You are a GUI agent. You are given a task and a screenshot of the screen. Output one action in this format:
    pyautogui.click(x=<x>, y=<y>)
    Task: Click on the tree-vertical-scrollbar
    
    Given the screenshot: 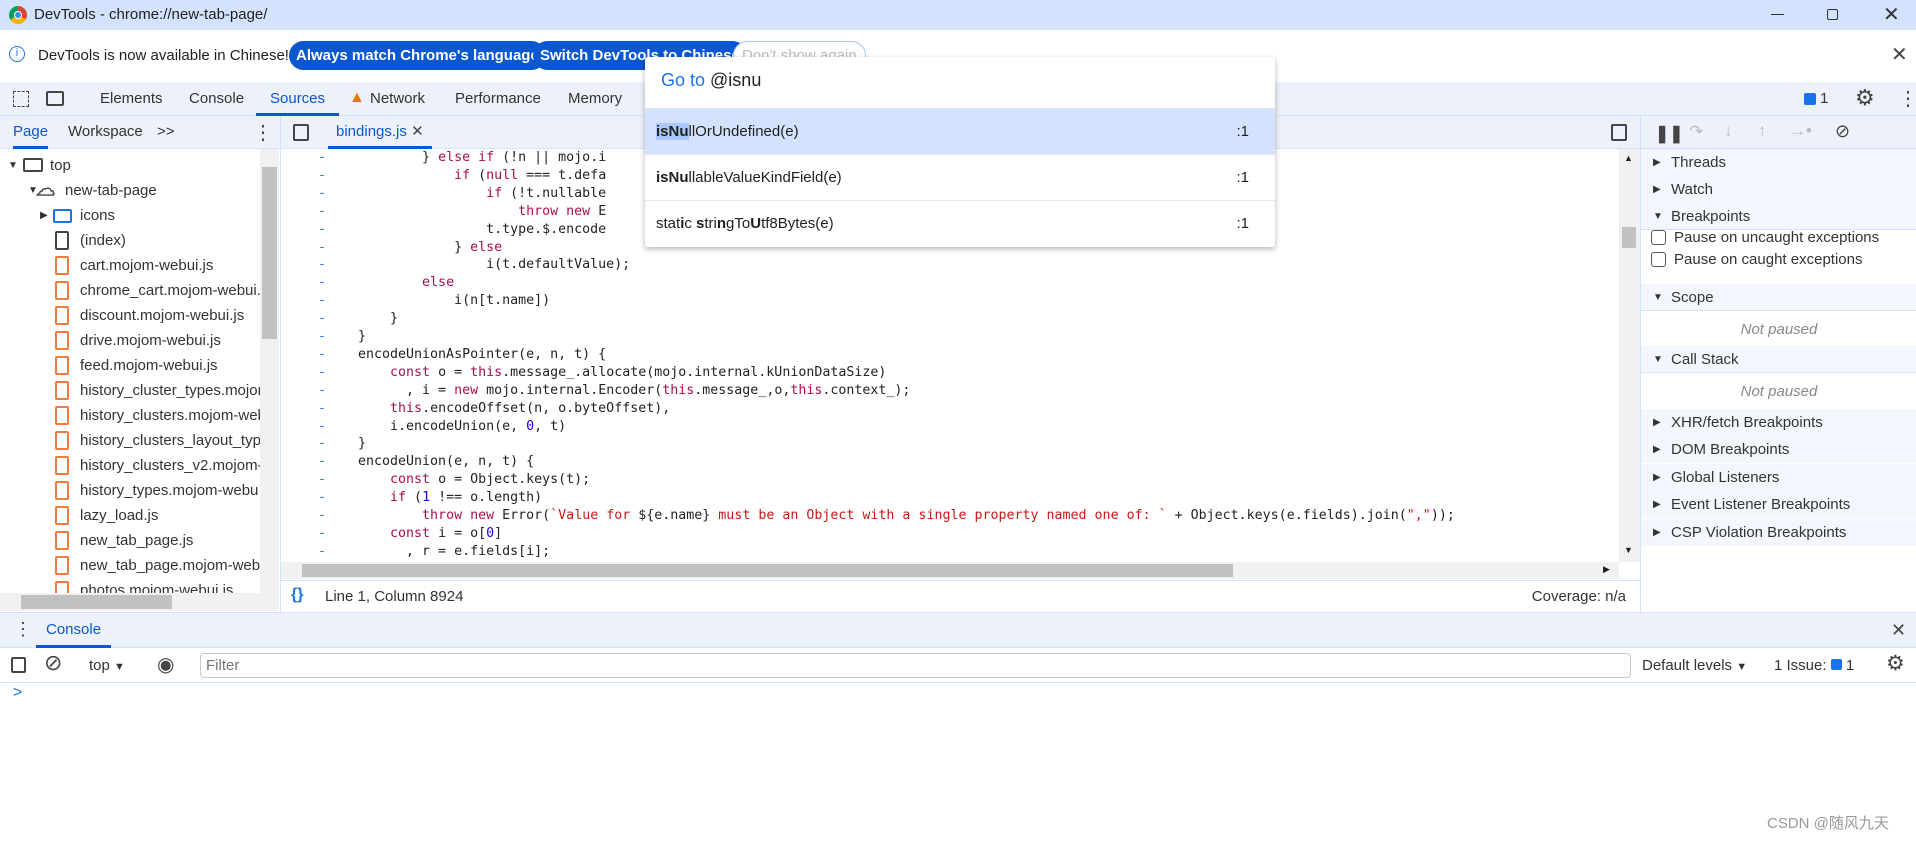 What is the action you would take?
    pyautogui.click(x=269, y=371)
    